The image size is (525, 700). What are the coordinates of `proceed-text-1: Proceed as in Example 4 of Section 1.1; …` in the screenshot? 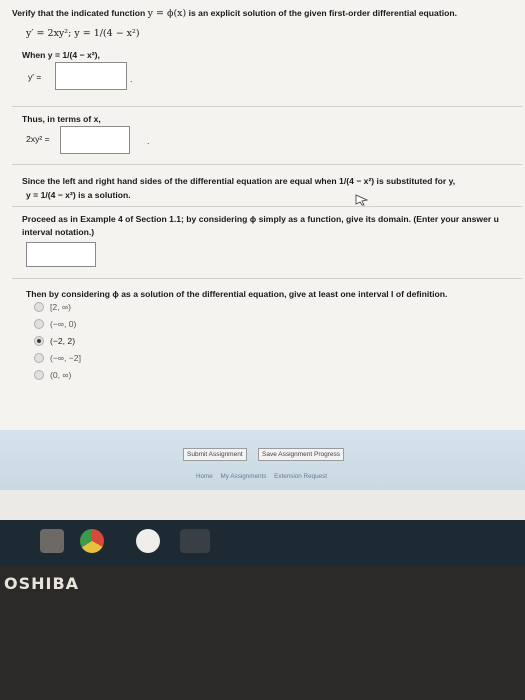 It's located at (260, 219).